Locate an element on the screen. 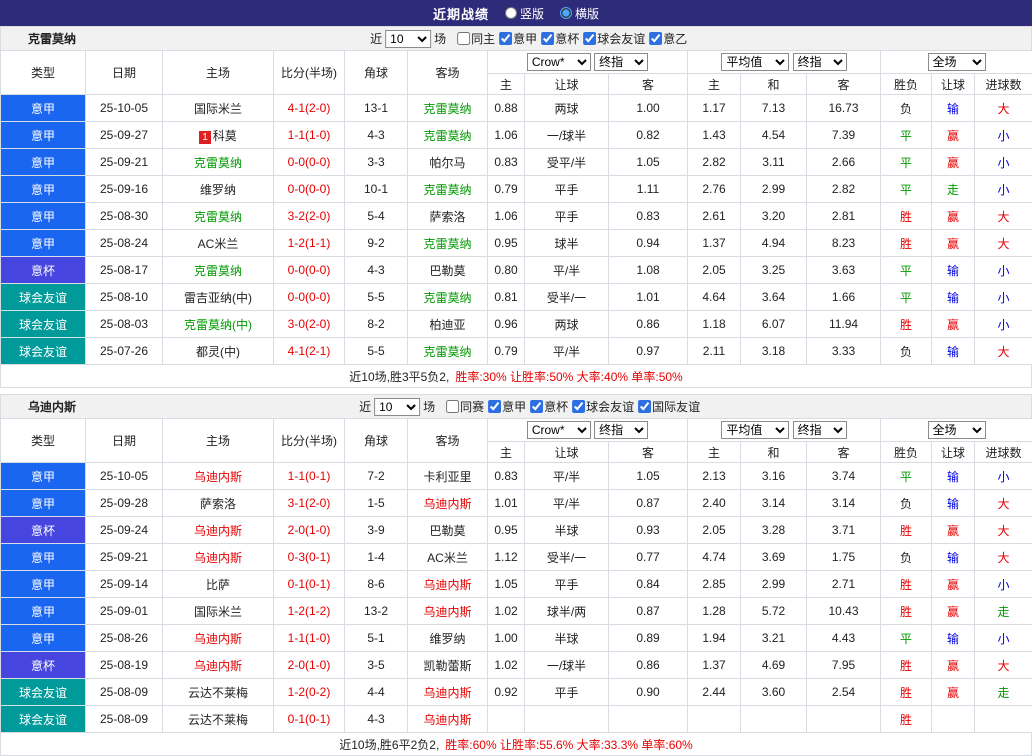 The height and width of the screenshot is (756, 1032). col-header-result-handicap: 让球 is located at coordinates (953, 452).